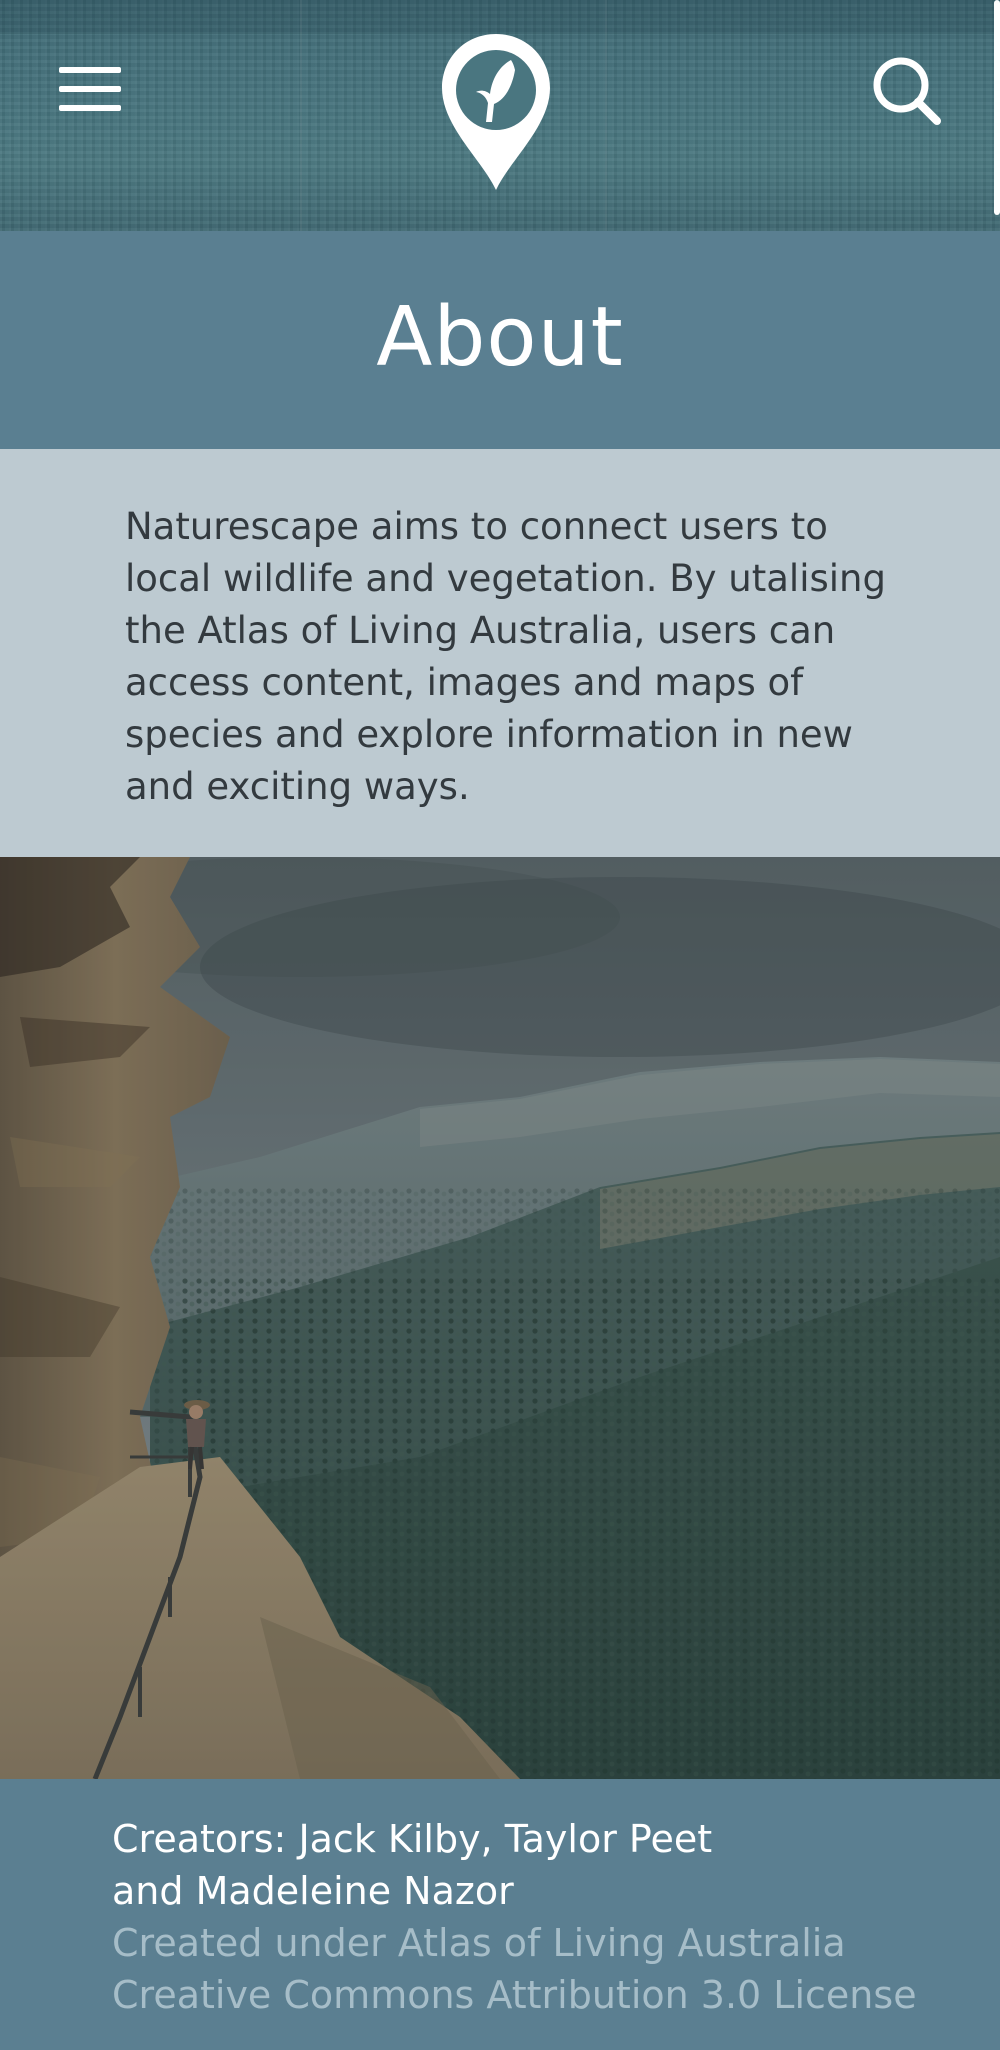 The image size is (1000, 2050). Describe the element at coordinates (313, 1891) in the screenshot. I see `creators-line: and Madeleine Nazor` at that location.